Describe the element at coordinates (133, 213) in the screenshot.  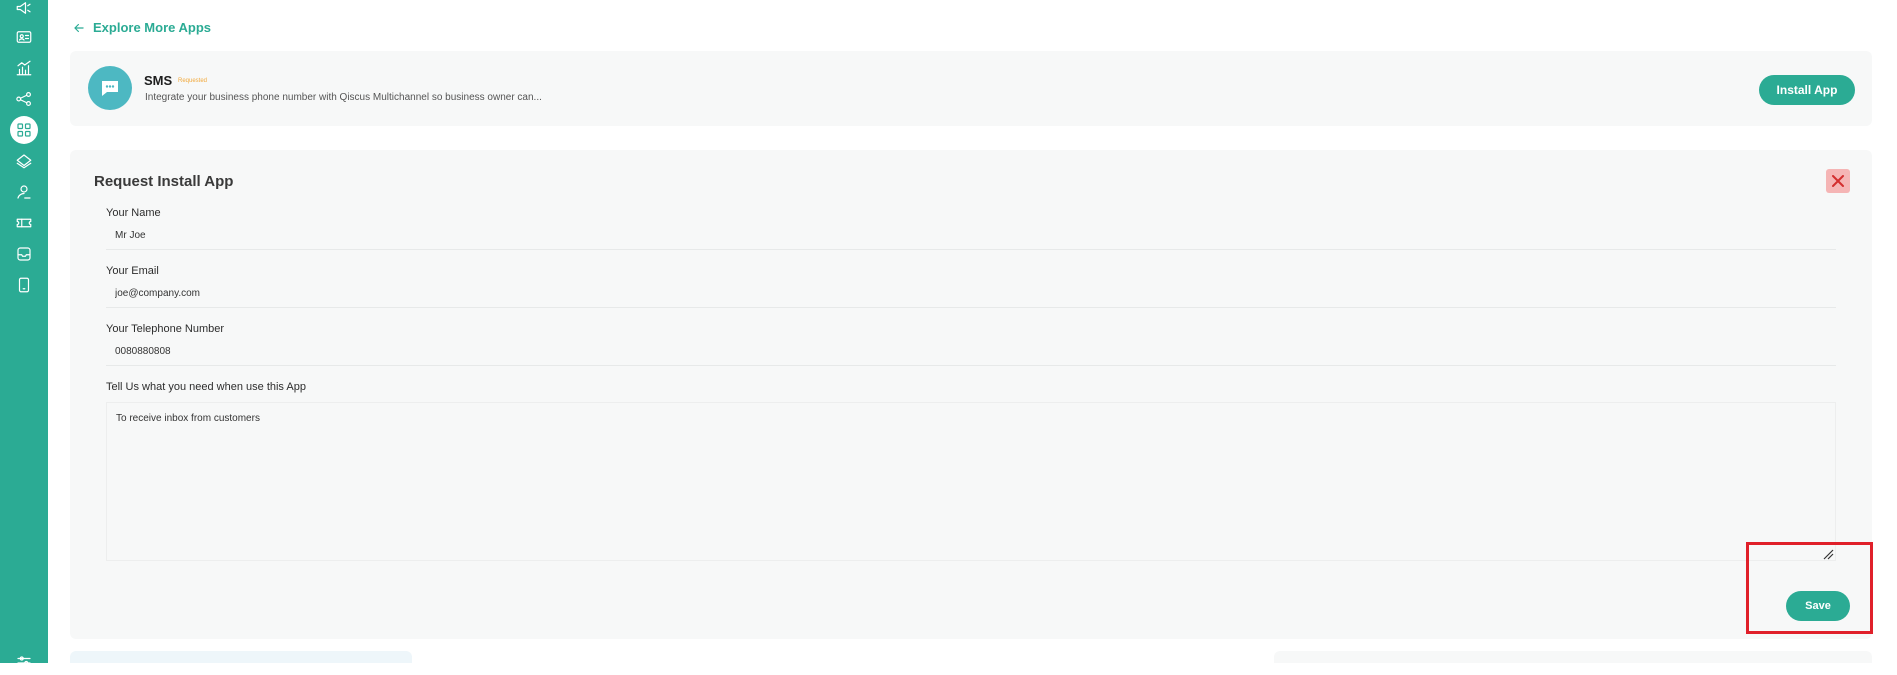
I see `name-label: Your Name` at that location.